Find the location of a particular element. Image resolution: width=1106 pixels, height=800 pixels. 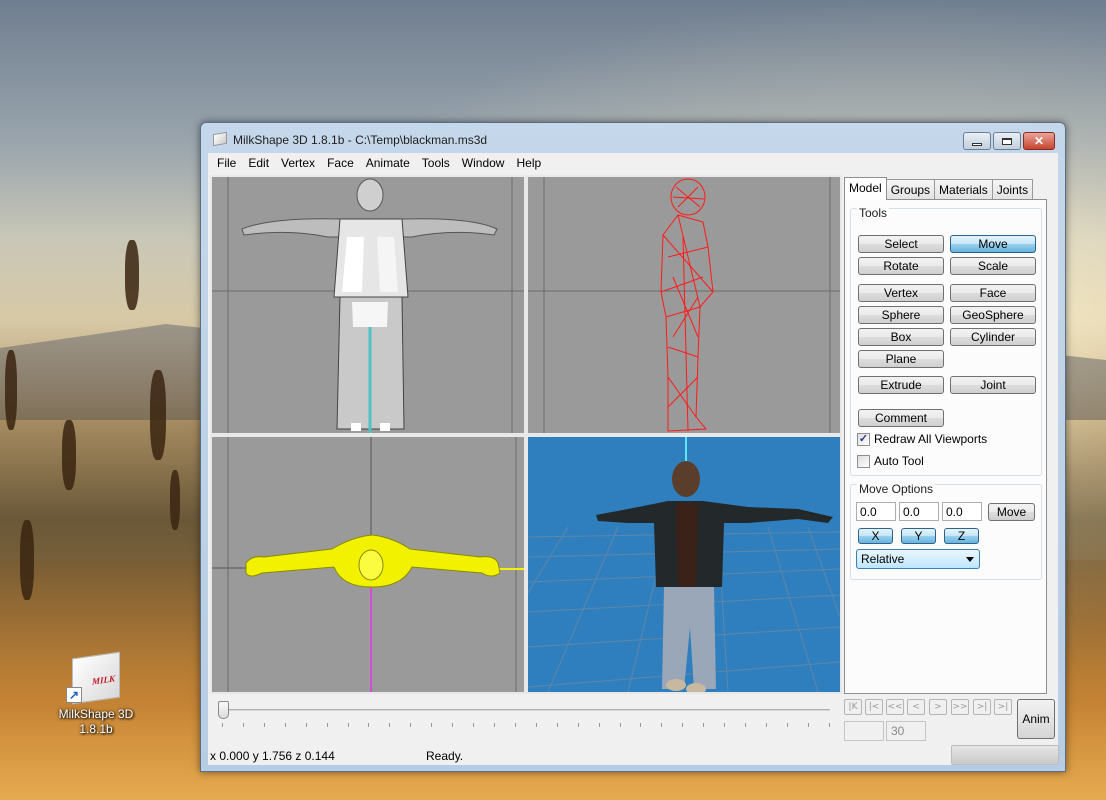

current-frame-field is located at coordinates (864, 731).